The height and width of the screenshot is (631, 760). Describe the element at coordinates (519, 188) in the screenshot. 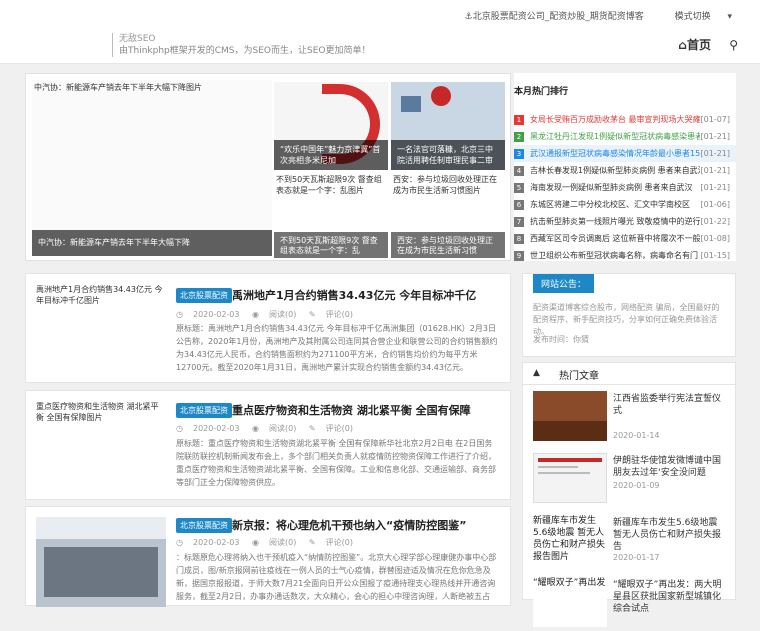

I see `rank-badge: 5` at that location.